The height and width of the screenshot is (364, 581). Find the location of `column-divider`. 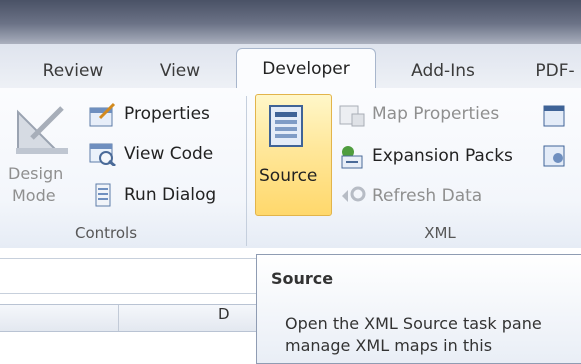

column-divider is located at coordinates (118, 318).